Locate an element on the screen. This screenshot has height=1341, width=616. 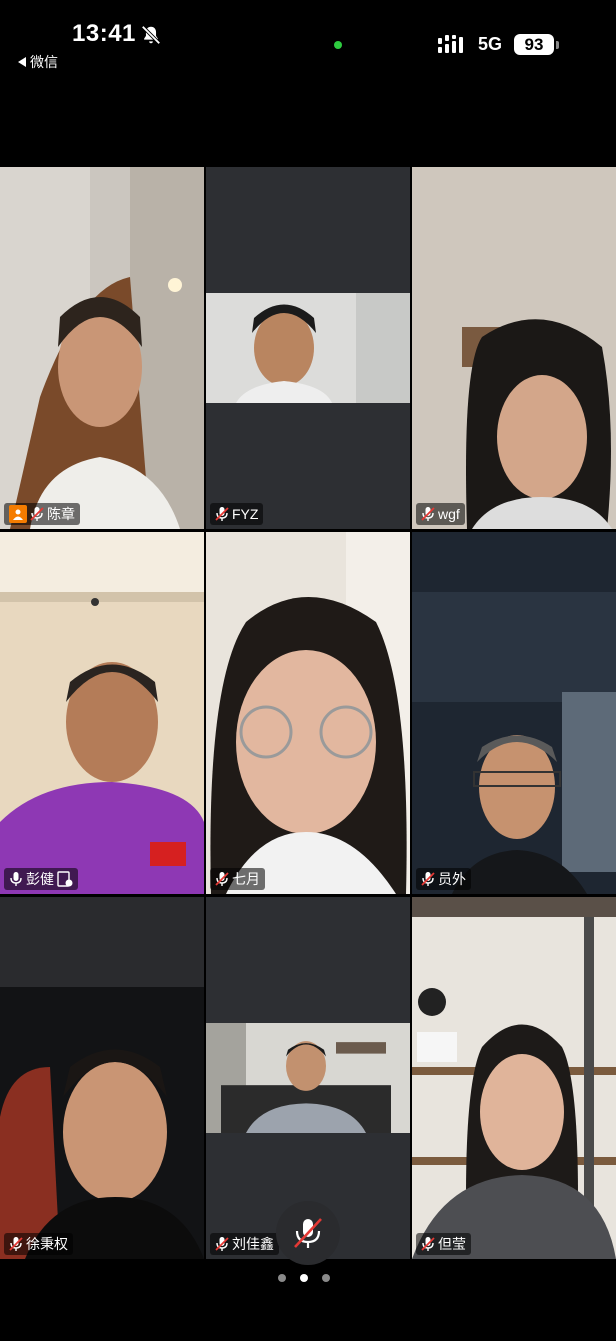
battery-cap is located at coordinates (557, 45).